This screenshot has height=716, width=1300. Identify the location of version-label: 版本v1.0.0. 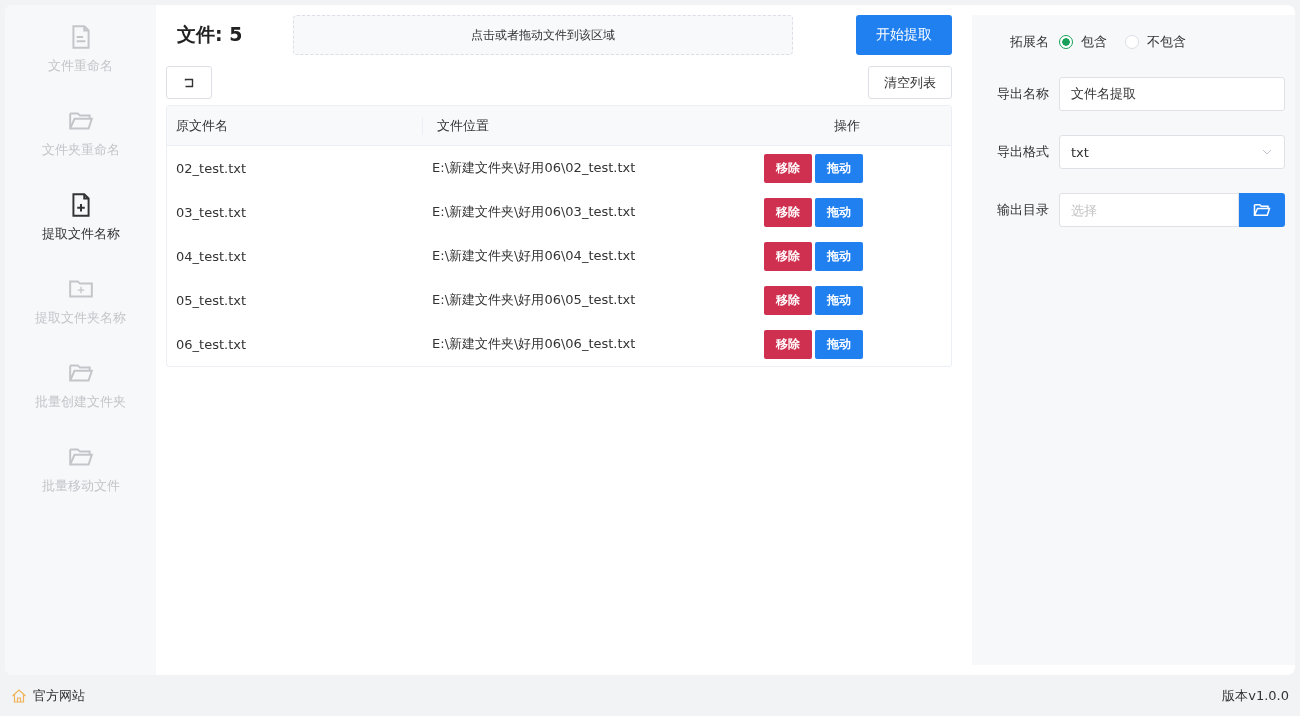
(1255, 695).